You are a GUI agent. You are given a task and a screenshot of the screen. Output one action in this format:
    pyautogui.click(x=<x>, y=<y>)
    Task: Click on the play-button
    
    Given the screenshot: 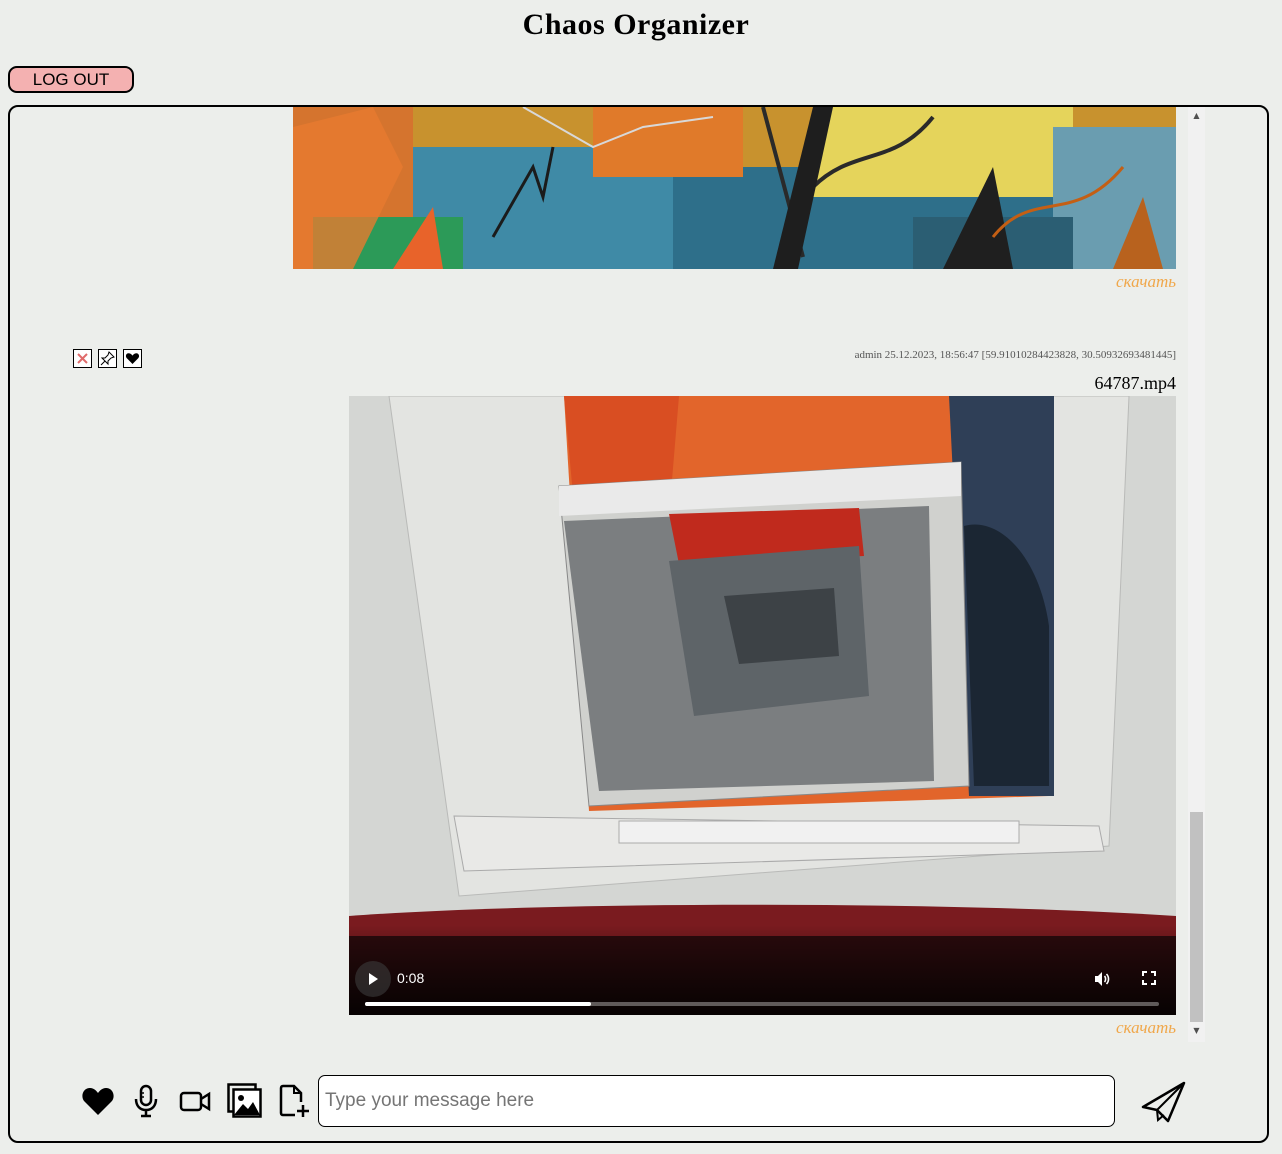 What is the action you would take?
    pyautogui.click(x=373, y=979)
    